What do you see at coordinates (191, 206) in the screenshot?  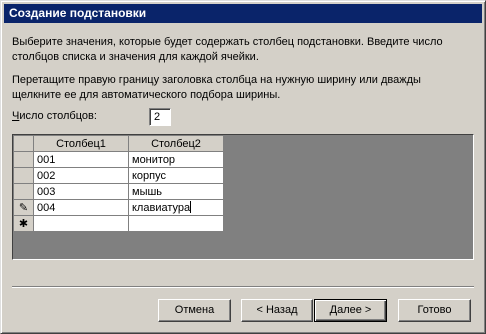 I see `text-caret` at bounding box center [191, 206].